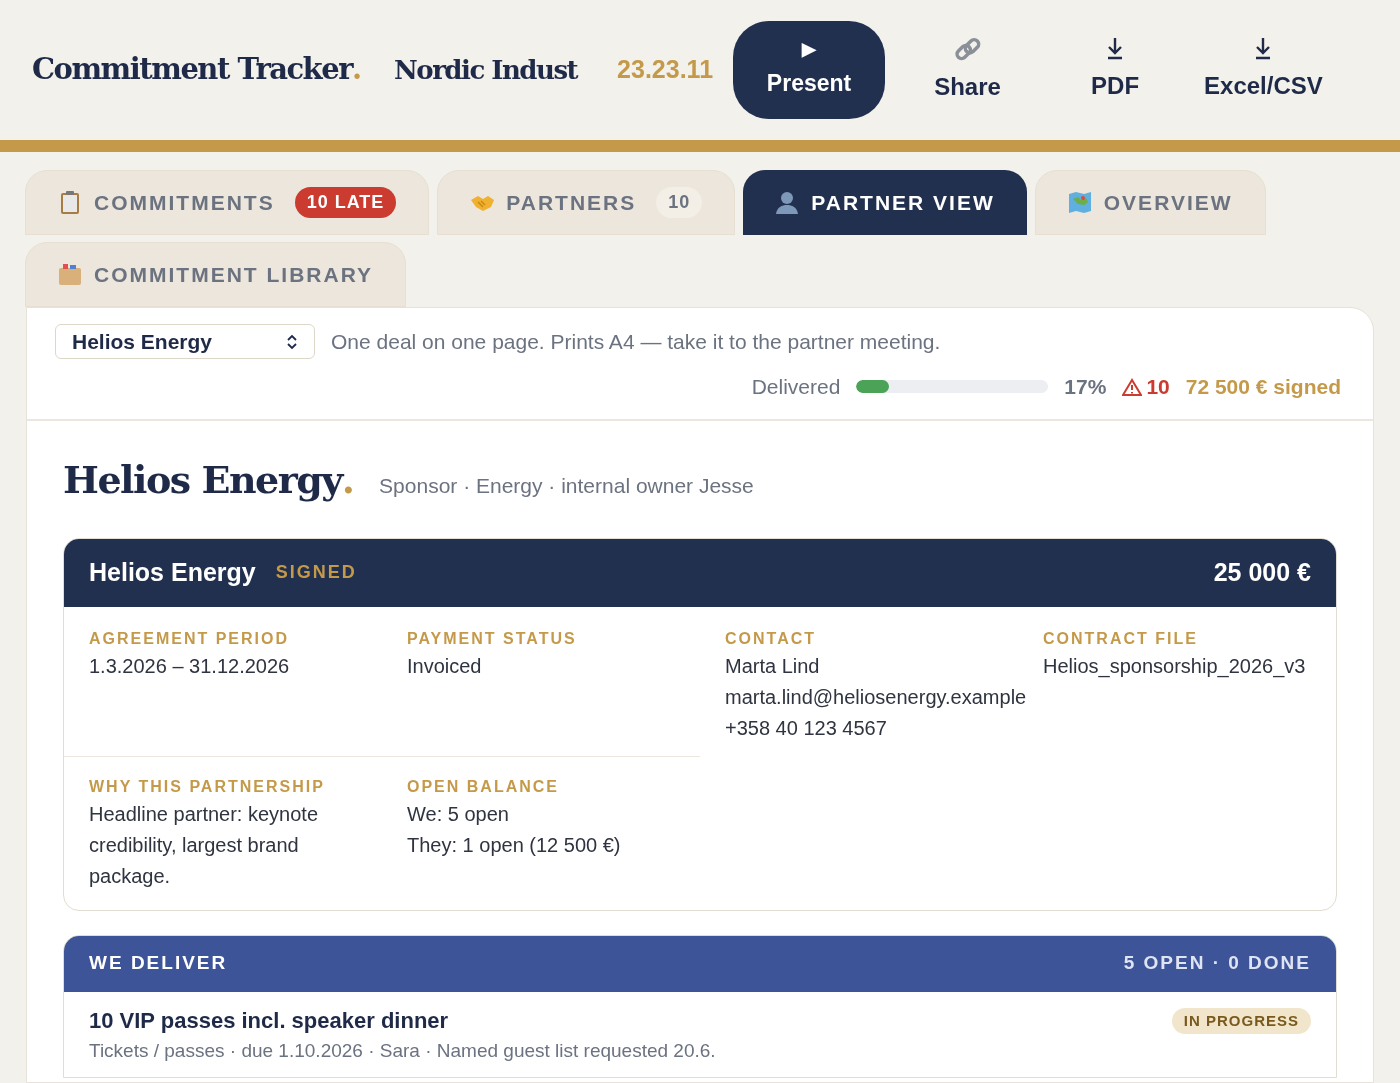  What do you see at coordinates (1079, 202) in the screenshot?
I see `map-icon` at bounding box center [1079, 202].